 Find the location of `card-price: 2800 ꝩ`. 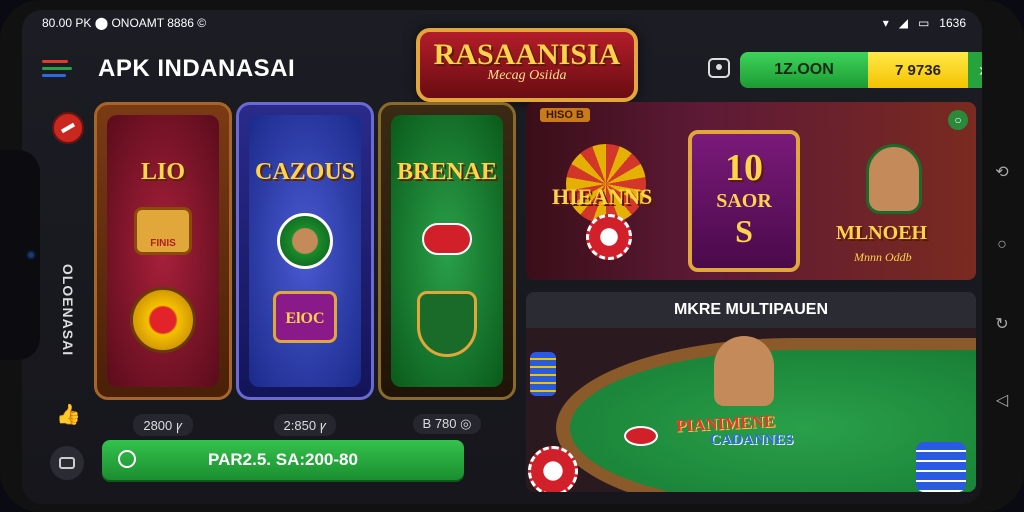

card-price: 2800 ꝩ is located at coordinates (163, 425).